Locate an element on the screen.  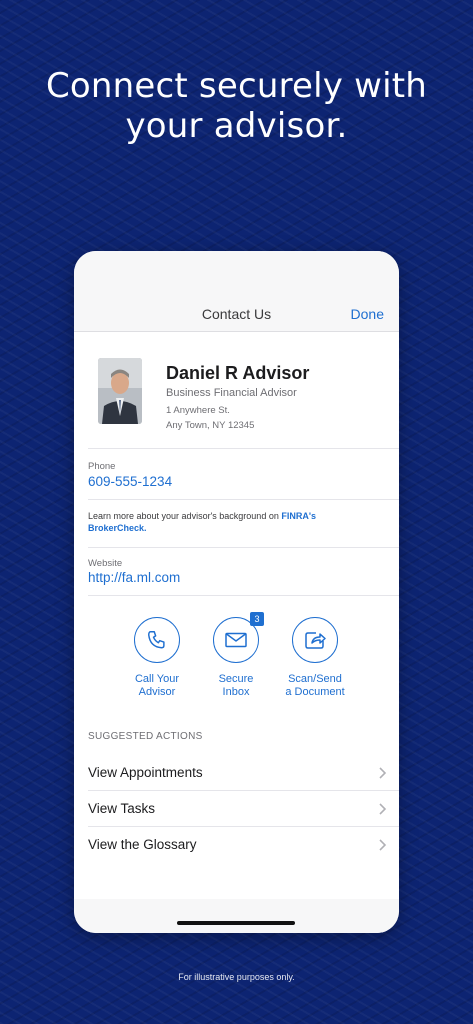
bottom-bar is located at coordinates (236, 916).